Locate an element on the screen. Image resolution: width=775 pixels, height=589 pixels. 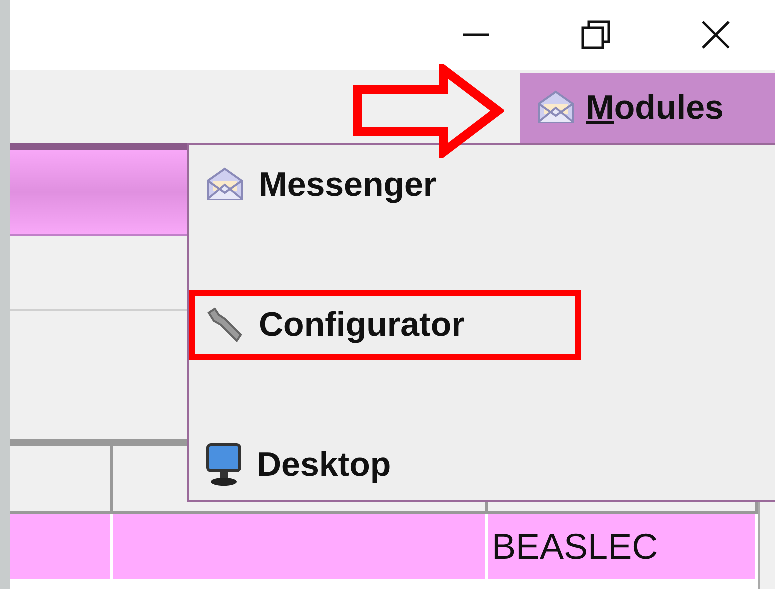
menu-item: Desktop is located at coordinates (385, 465).